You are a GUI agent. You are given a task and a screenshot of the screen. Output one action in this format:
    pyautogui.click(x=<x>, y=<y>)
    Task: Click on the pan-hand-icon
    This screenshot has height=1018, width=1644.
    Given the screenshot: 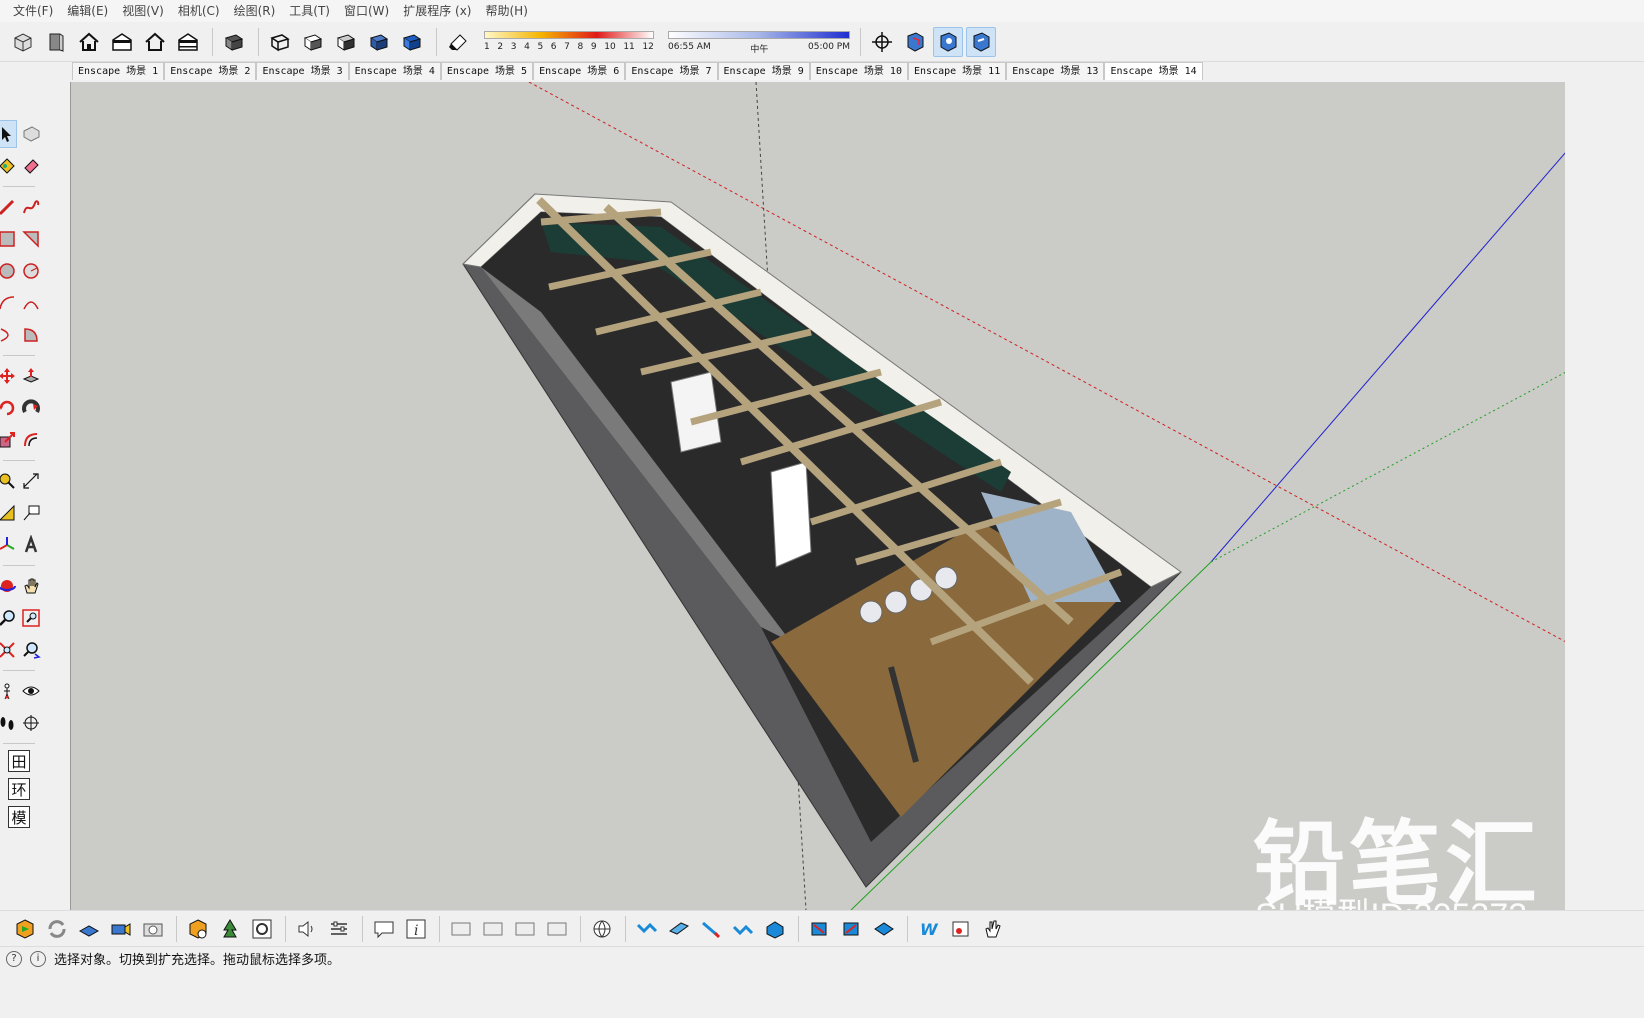 What is the action you would take?
    pyautogui.click(x=31, y=586)
    